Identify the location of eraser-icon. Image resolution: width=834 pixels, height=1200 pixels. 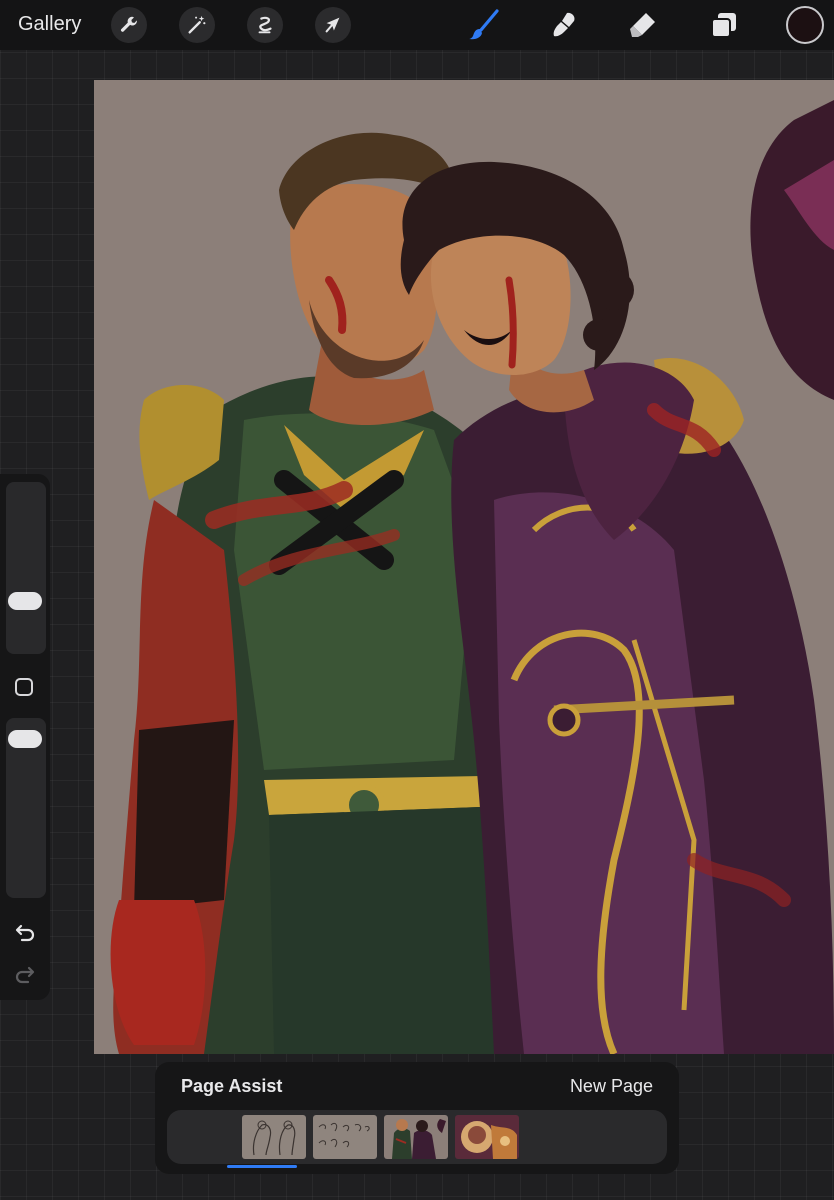
(642, 25).